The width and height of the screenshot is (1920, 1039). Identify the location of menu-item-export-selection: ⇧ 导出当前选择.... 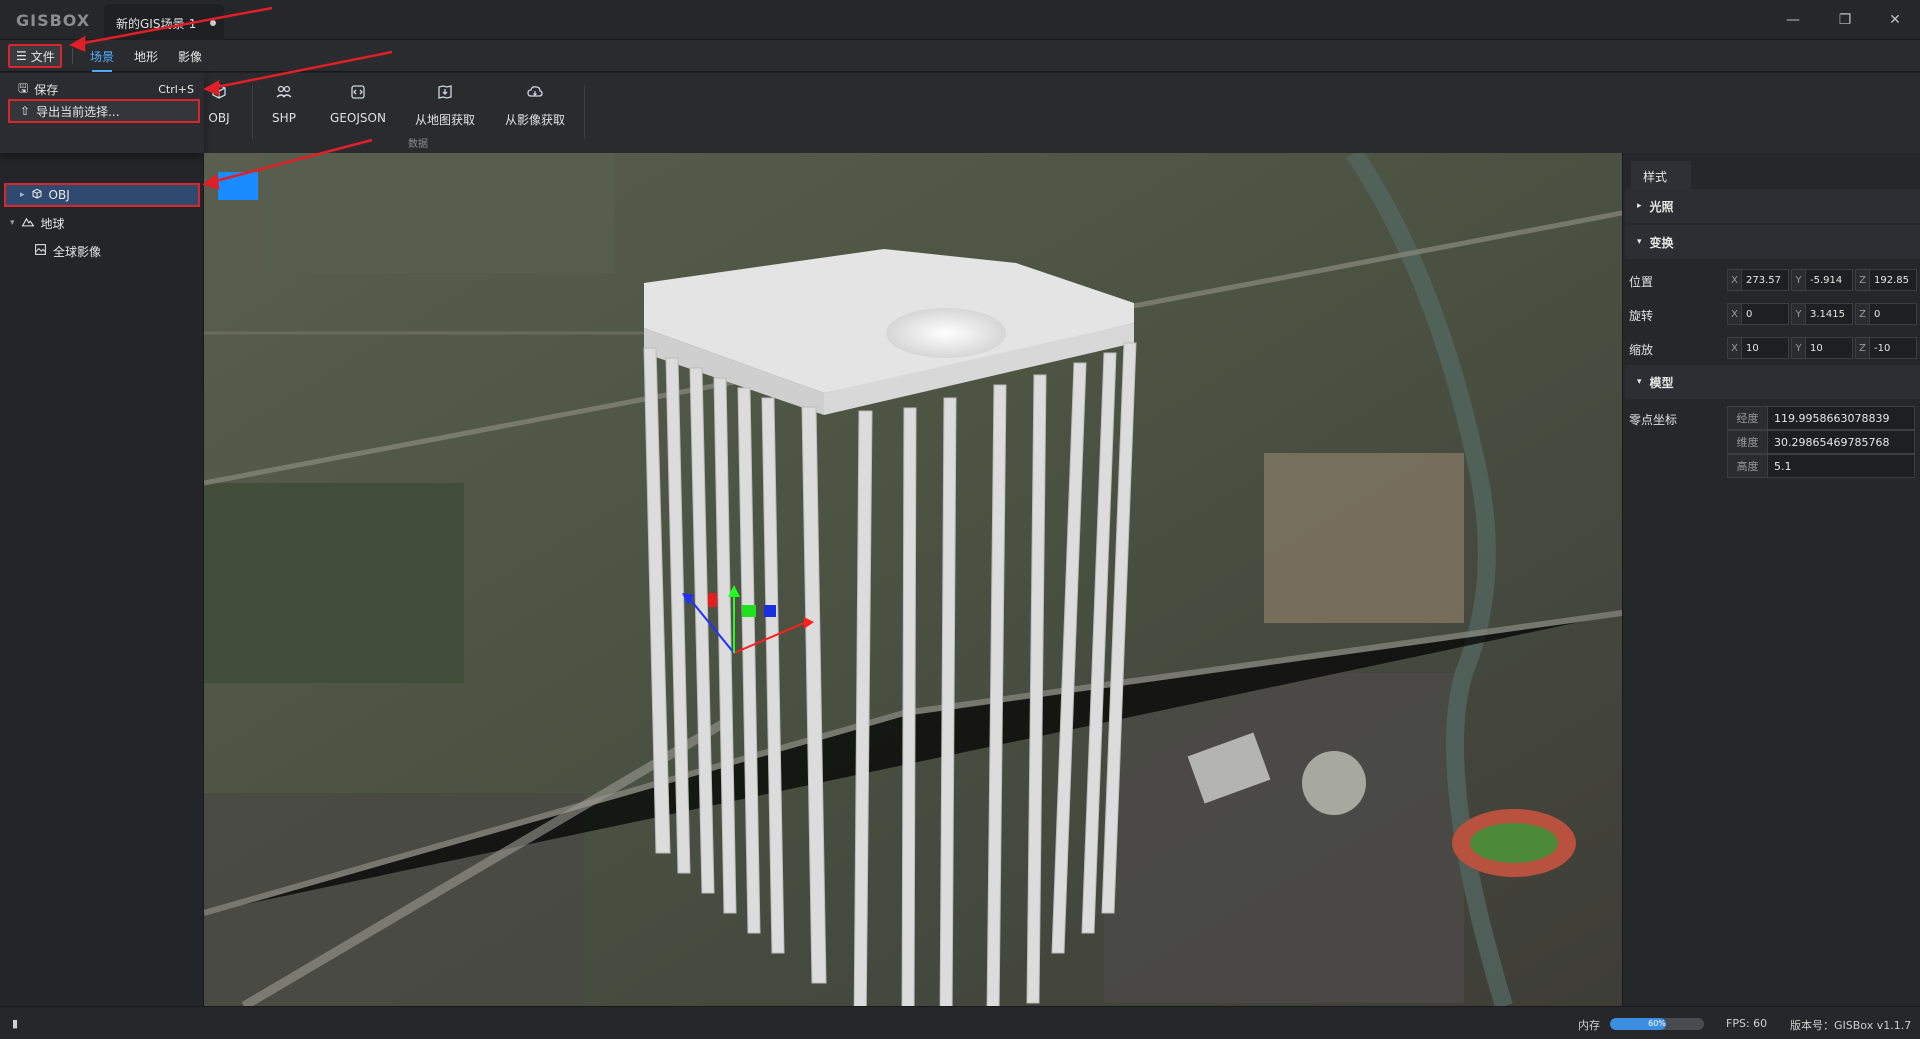
(104, 111).